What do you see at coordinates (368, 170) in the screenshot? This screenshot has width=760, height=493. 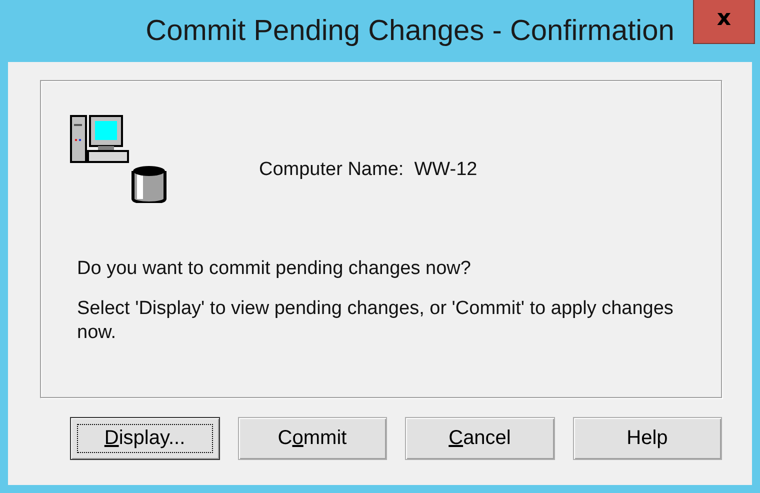 I see `computer-name-label: Computer Name: WW-12` at bounding box center [368, 170].